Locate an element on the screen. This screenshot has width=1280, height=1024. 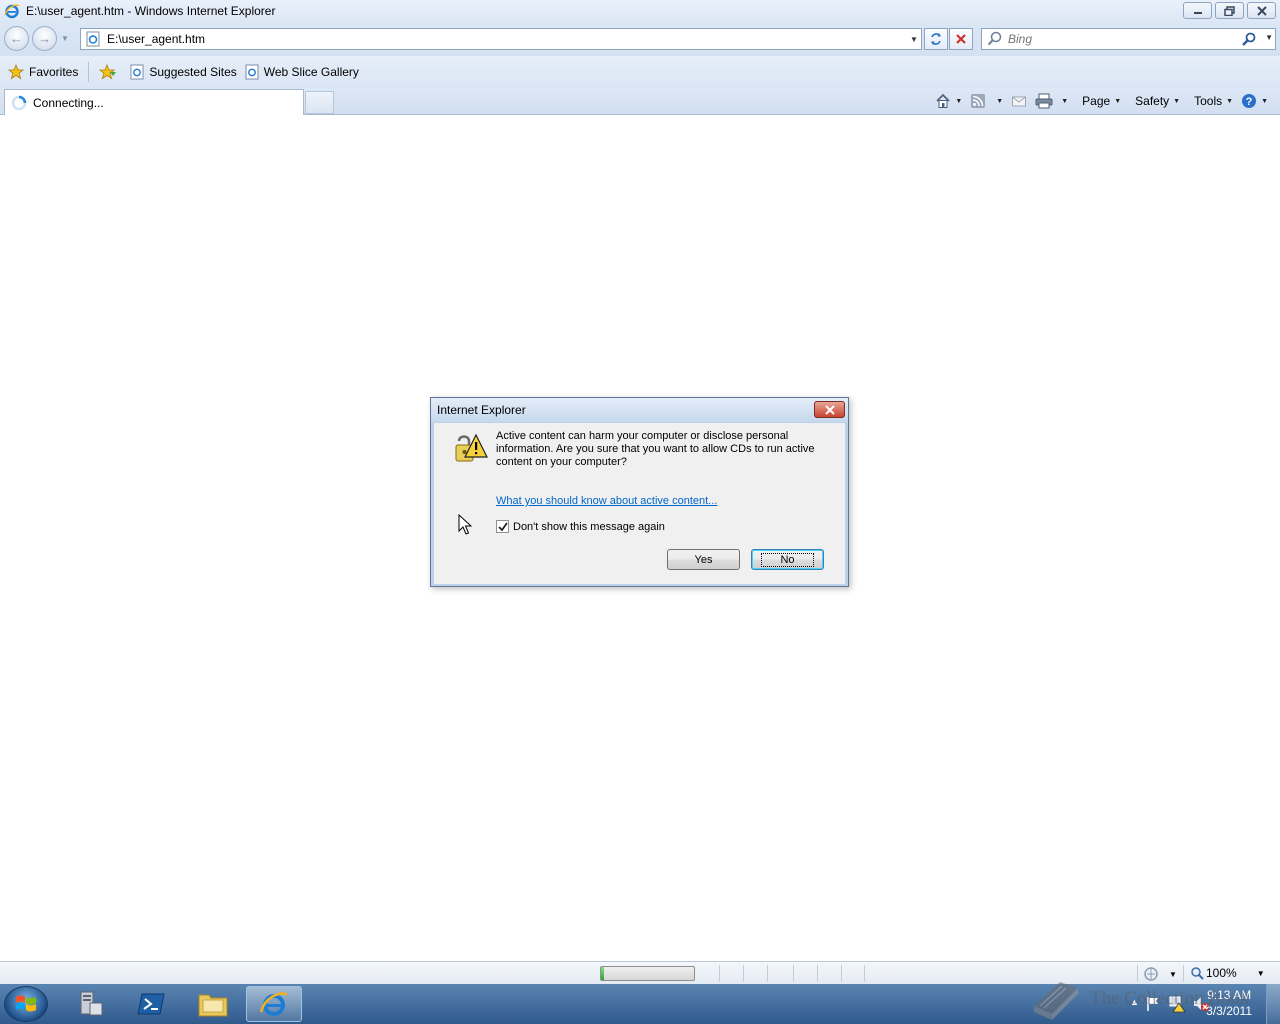
home-button: ▼ is located at coordinates (948, 101).